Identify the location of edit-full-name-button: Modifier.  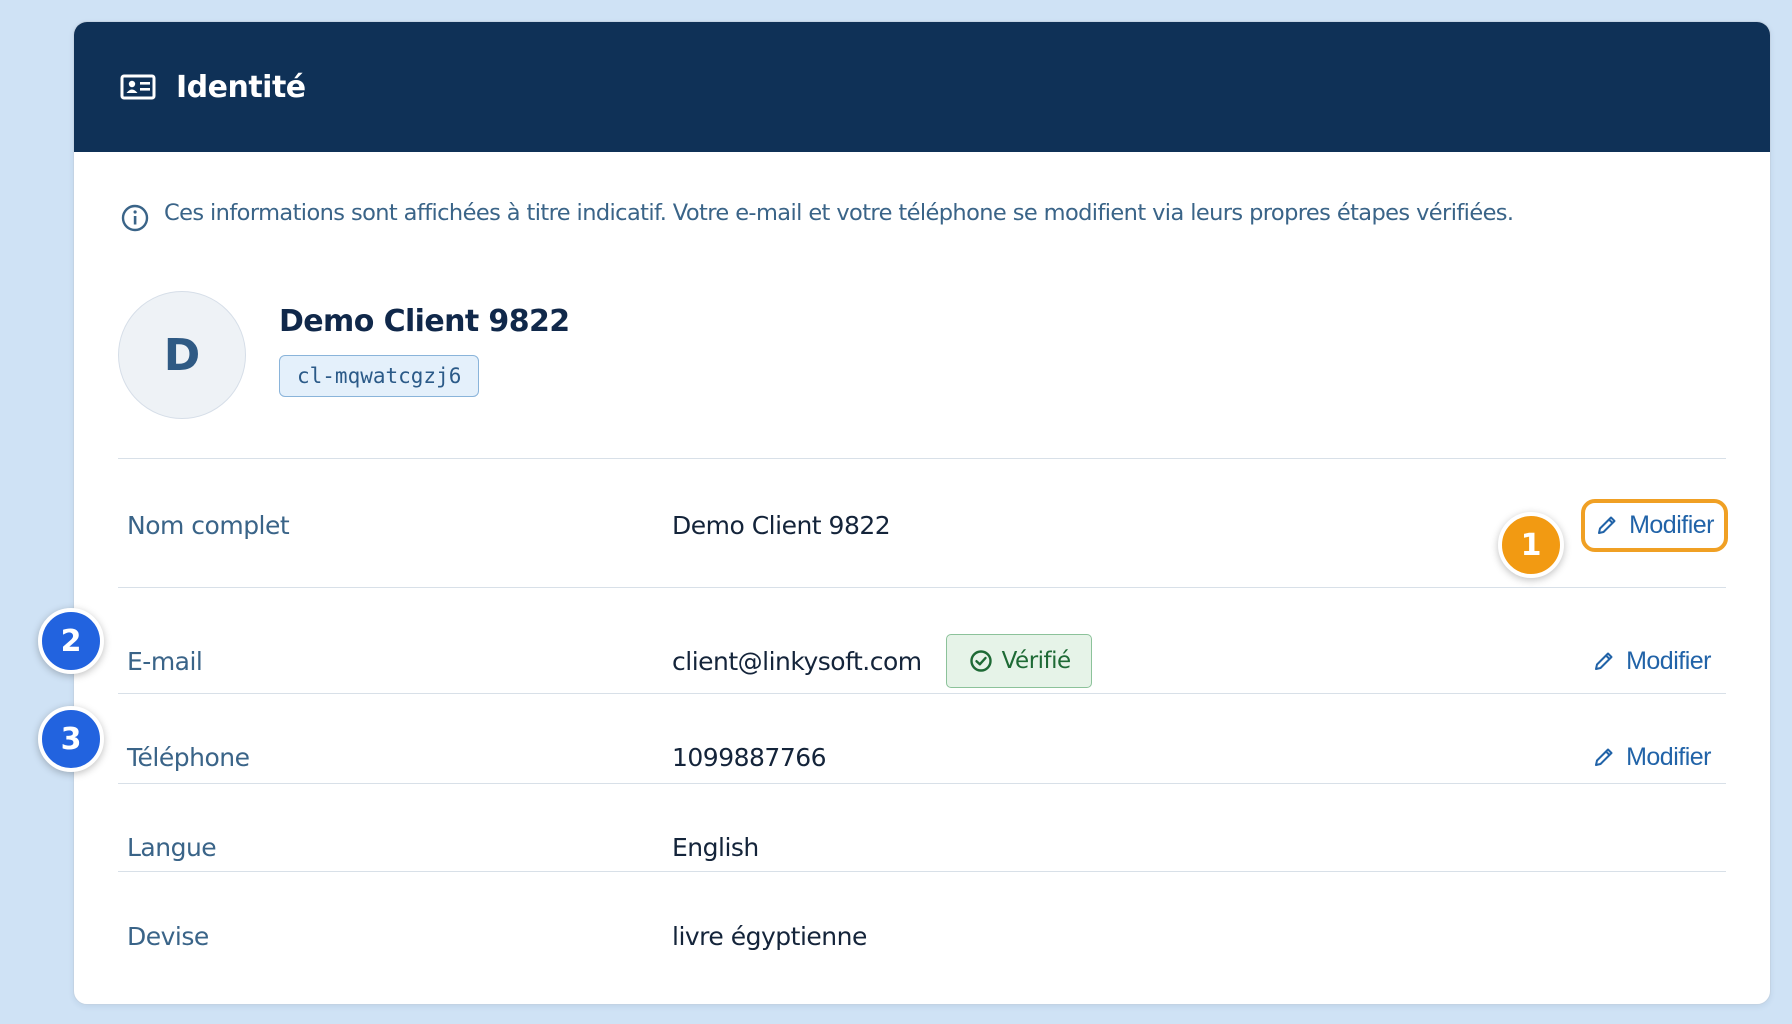
(1654, 525).